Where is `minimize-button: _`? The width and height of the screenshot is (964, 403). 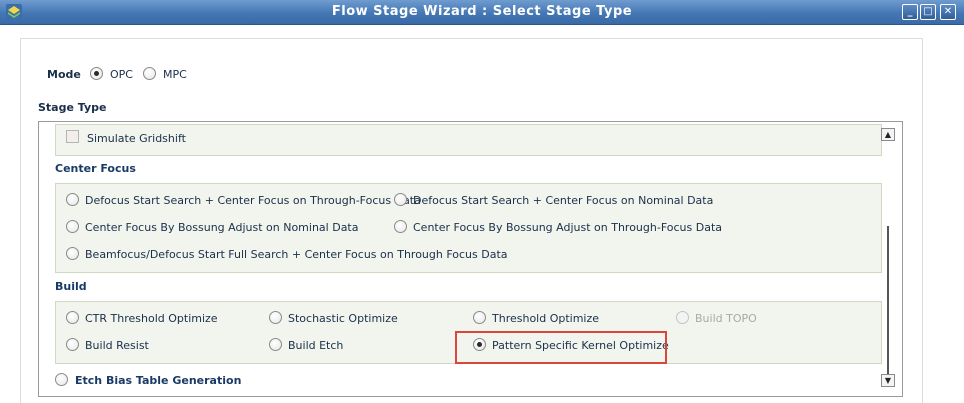 minimize-button: _ is located at coordinates (910, 12).